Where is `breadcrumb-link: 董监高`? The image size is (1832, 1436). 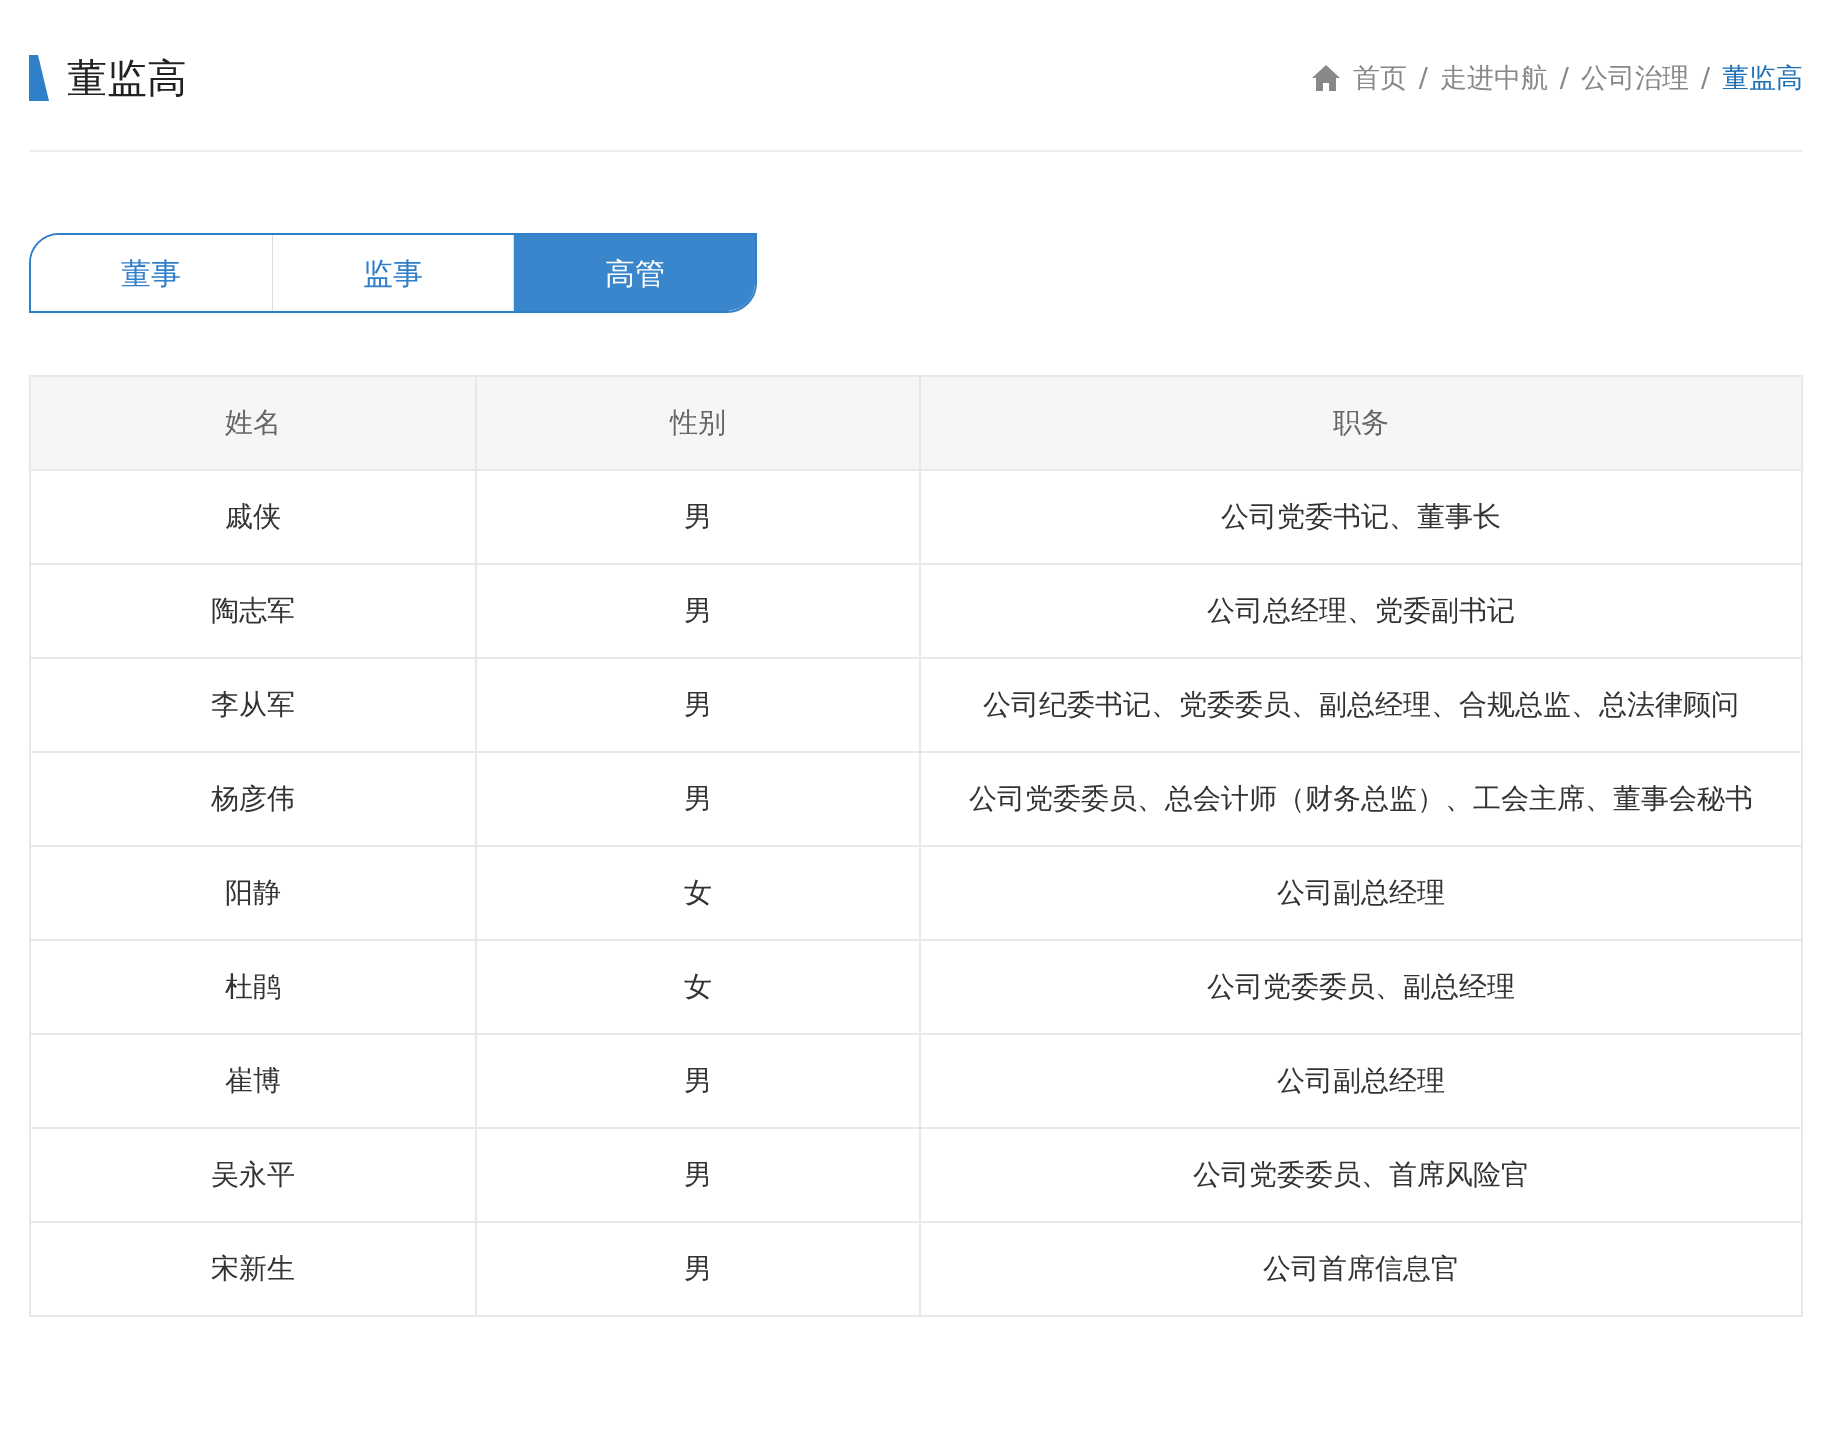 breadcrumb-link: 董监高 is located at coordinates (1762, 78).